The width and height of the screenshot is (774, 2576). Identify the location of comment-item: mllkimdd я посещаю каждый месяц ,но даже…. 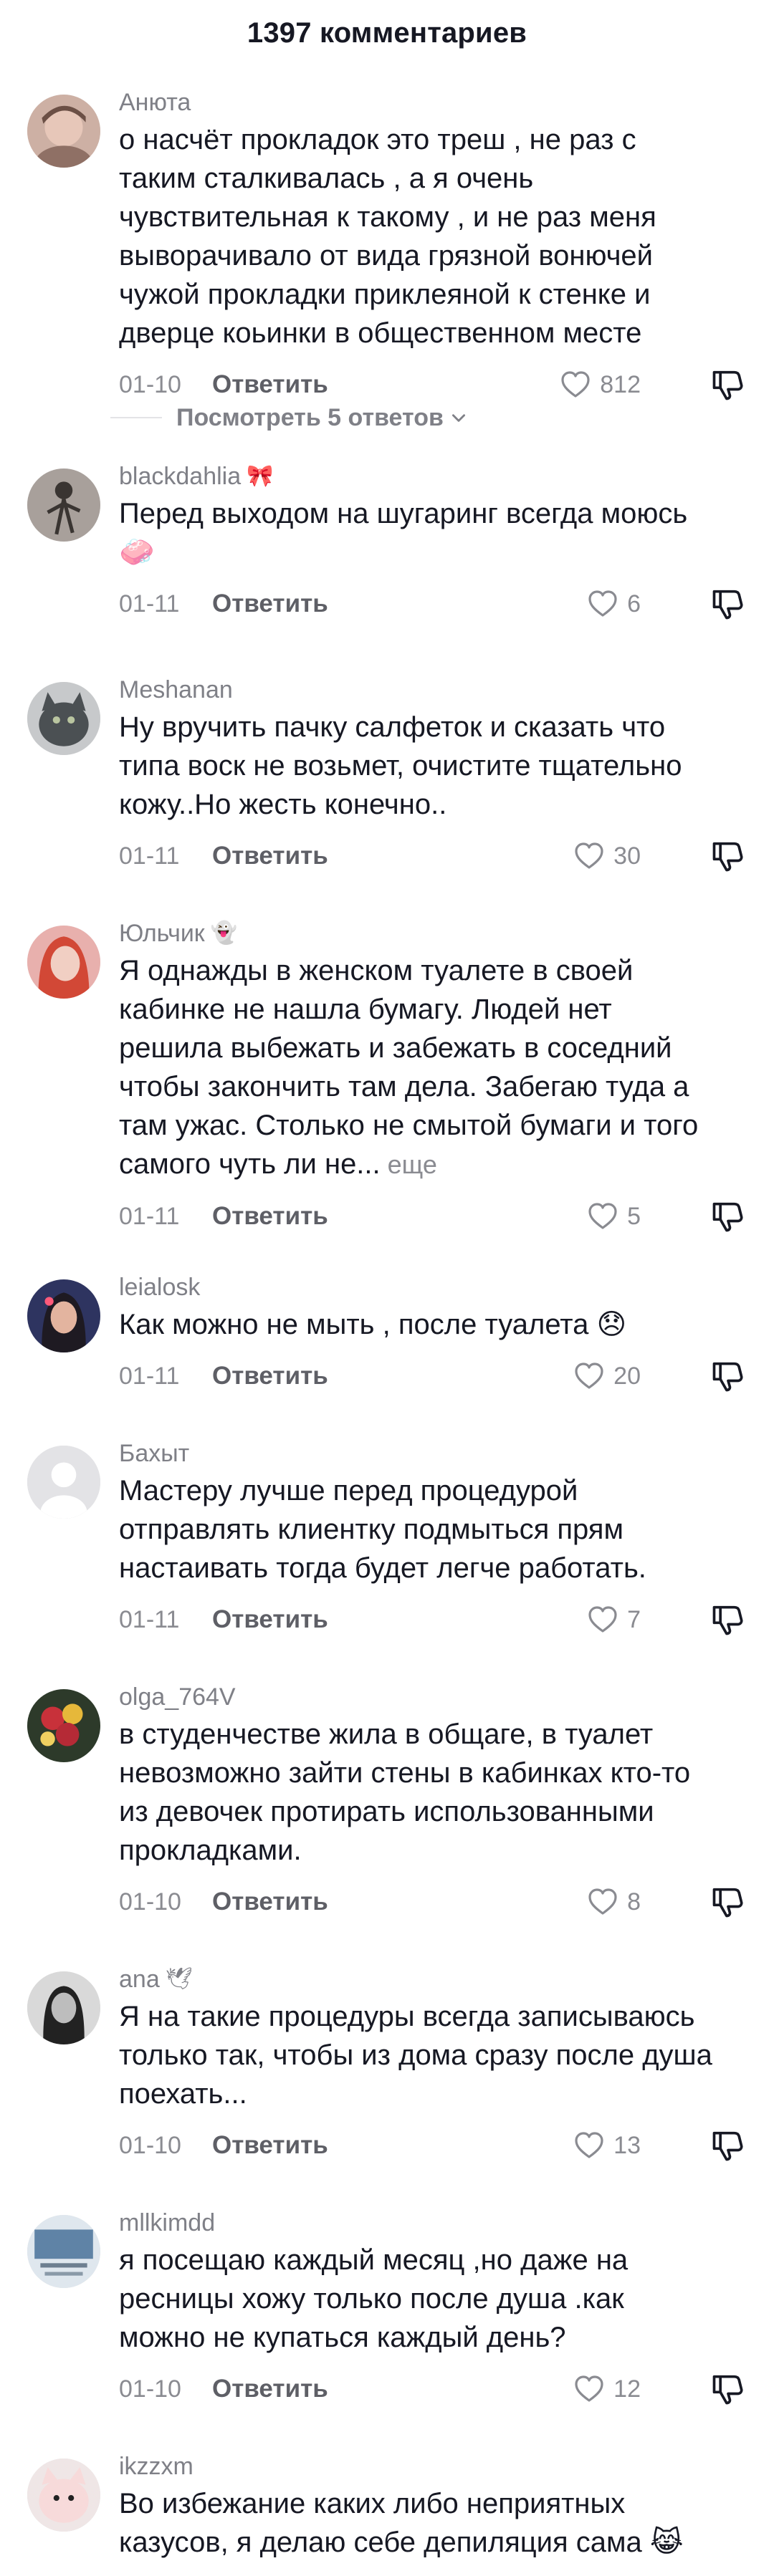
(387, 2311).